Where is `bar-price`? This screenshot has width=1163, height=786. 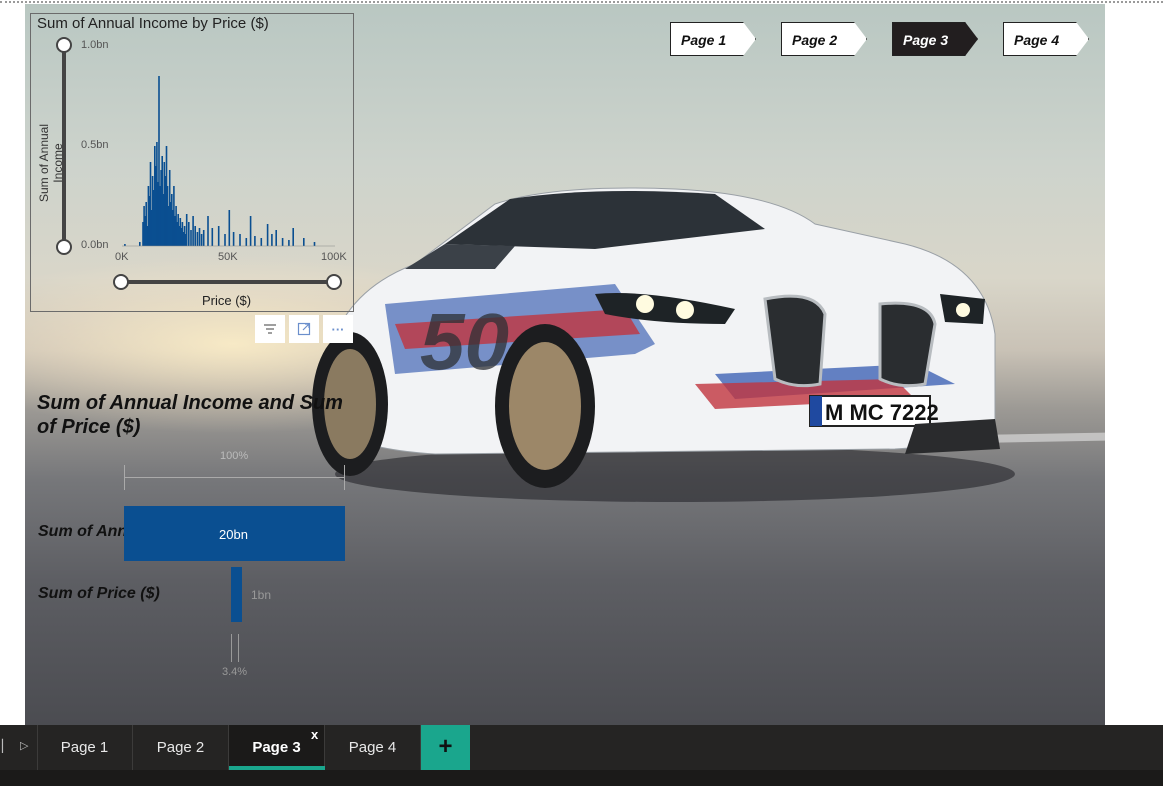 bar-price is located at coordinates (237, 594).